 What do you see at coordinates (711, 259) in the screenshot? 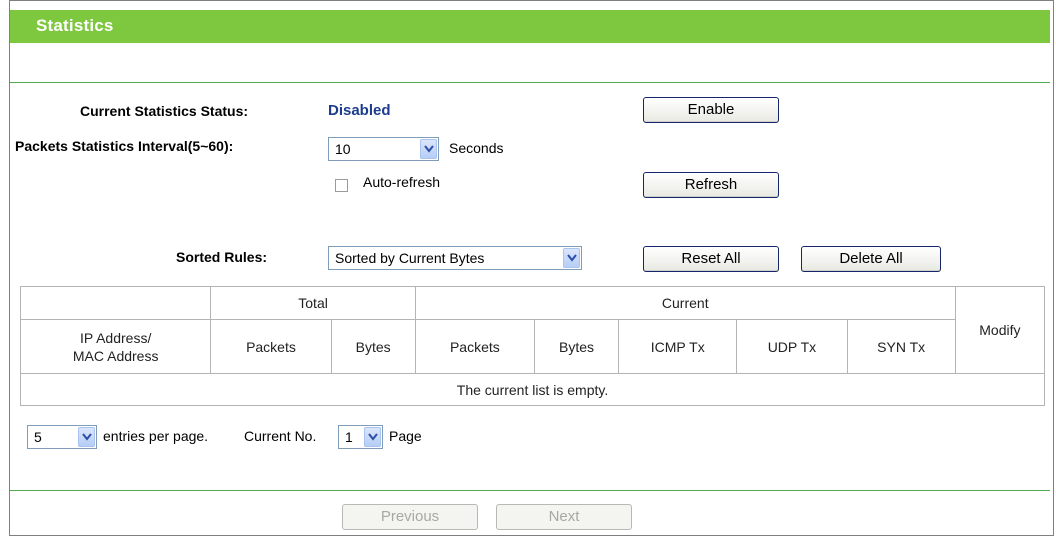
I see `reset-all-button: Reset All` at bounding box center [711, 259].